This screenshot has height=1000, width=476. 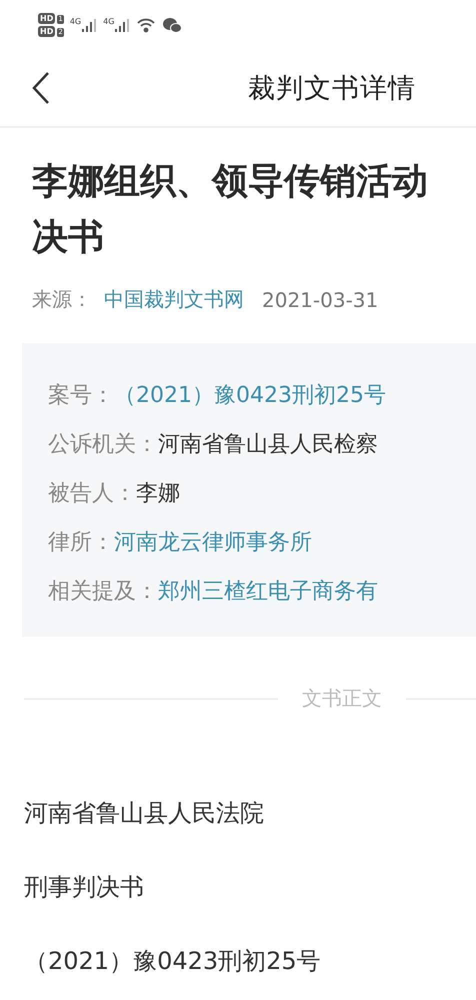 I want to click on field-label: 相关提及：, so click(x=103, y=592).